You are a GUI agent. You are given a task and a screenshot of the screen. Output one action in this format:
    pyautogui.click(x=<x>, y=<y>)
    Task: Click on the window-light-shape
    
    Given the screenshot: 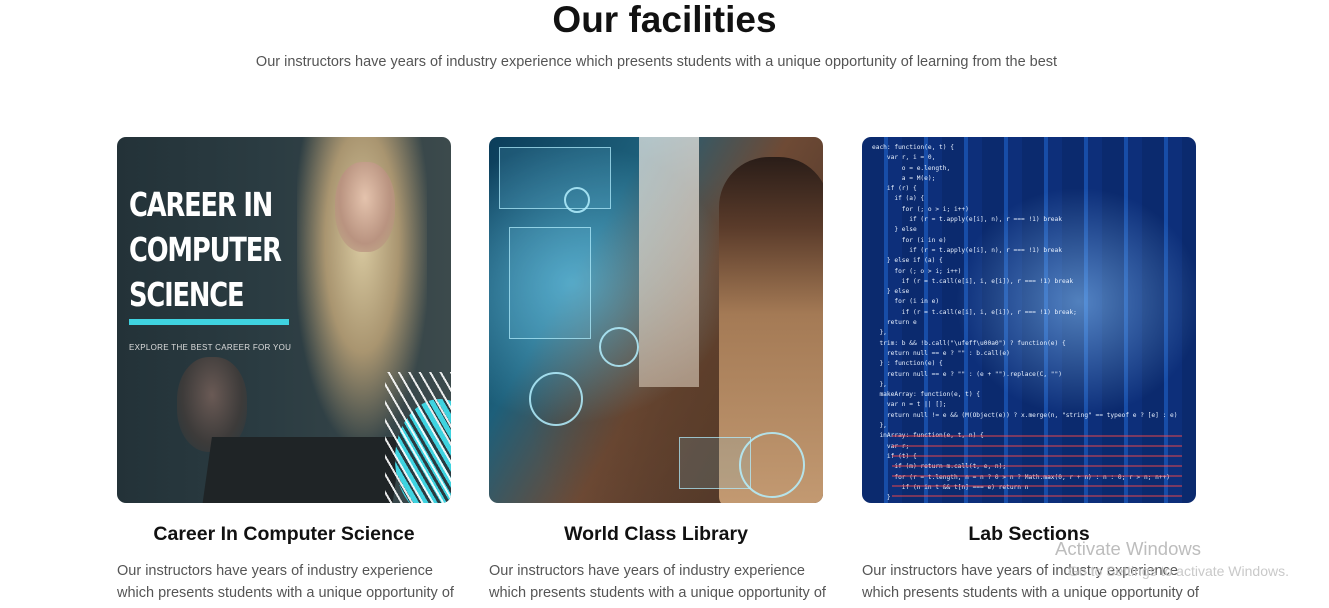 What is the action you would take?
    pyautogui.click(x=669, y=262)
    